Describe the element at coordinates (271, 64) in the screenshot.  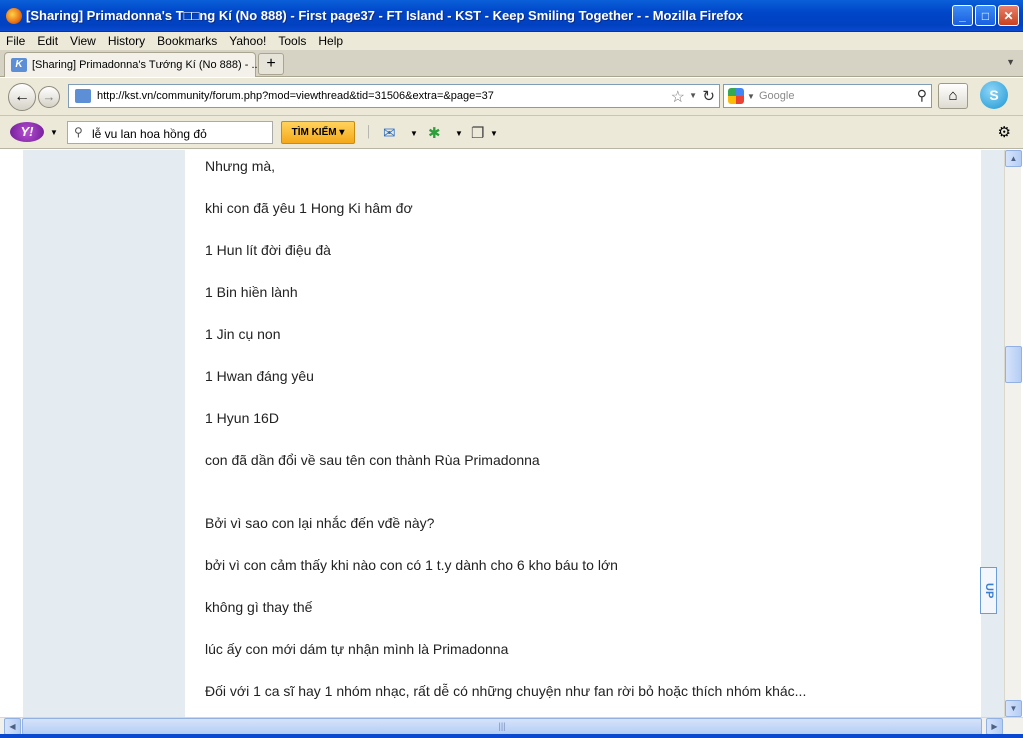
I see `new-tab-button: +` at that location.